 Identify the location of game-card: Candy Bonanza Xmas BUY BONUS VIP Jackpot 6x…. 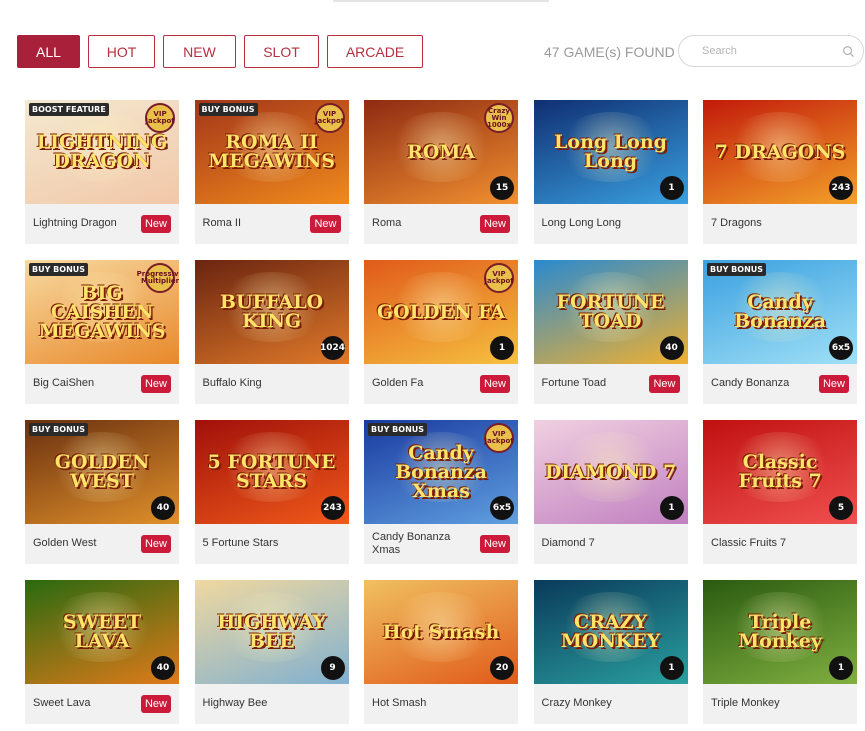
(441, 492).